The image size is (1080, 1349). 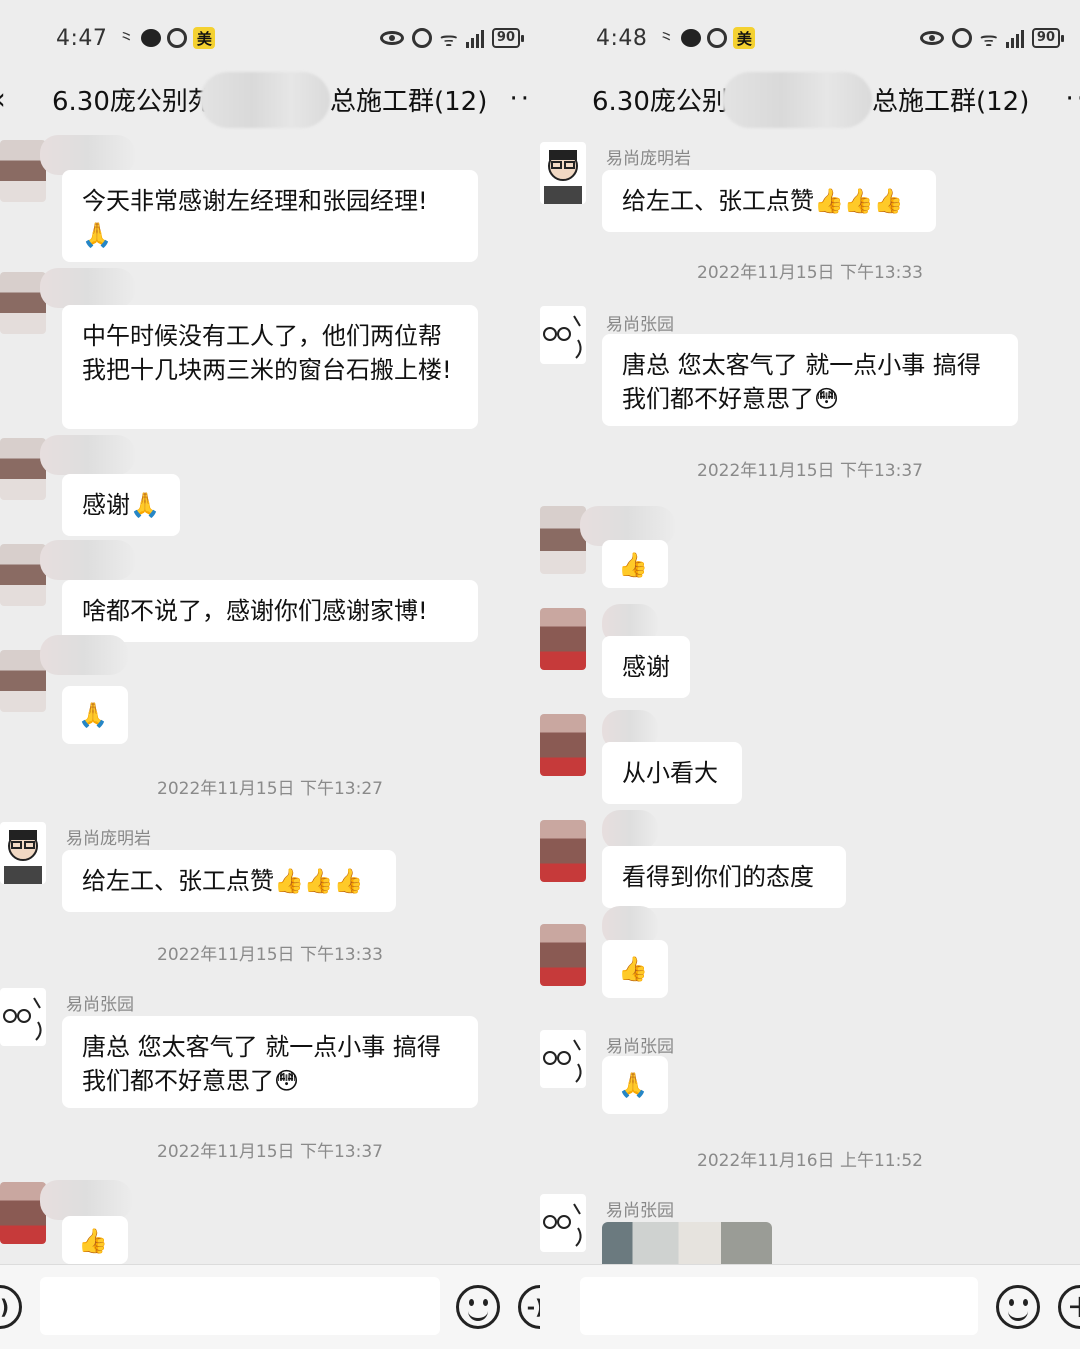 I want to click on chat-title: 6.30庞公别, so click(x=660, y=101).